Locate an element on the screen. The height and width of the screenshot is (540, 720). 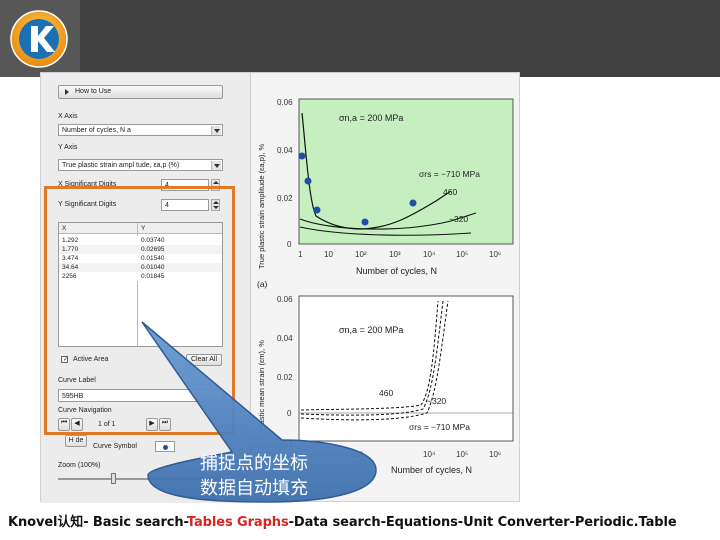
x-axis-select: Number of cycles, N a is located at coordinates (140, 130).